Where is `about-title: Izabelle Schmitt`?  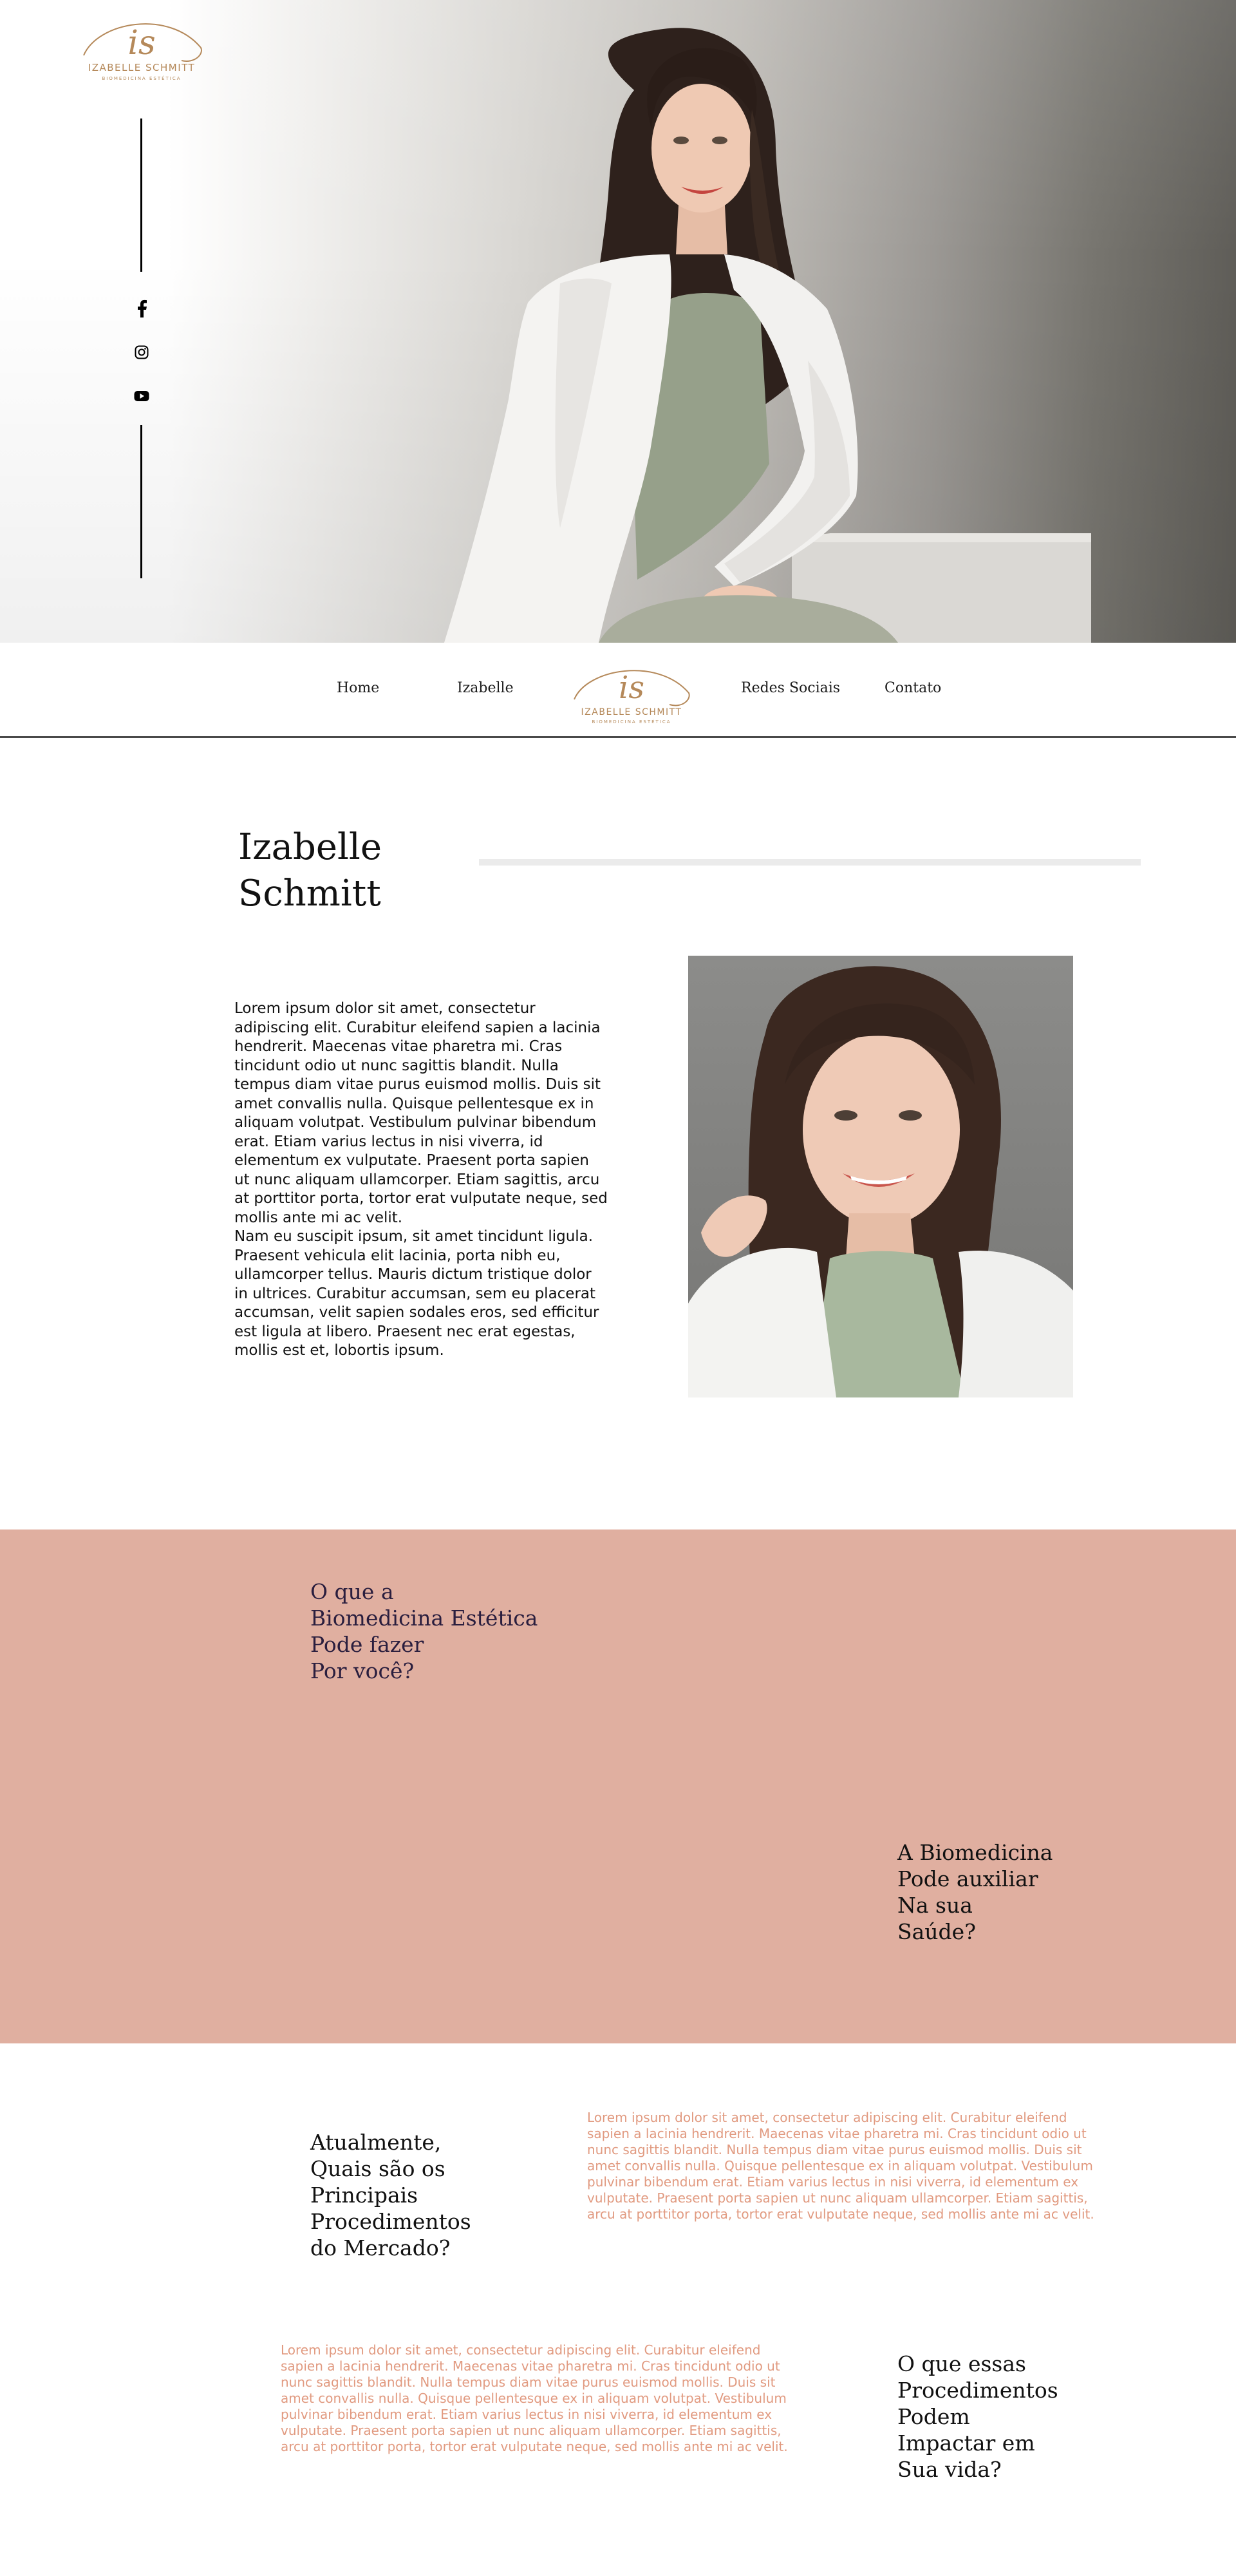 about-title: Izabelle Schmitt is located at coordinates (310, 871).